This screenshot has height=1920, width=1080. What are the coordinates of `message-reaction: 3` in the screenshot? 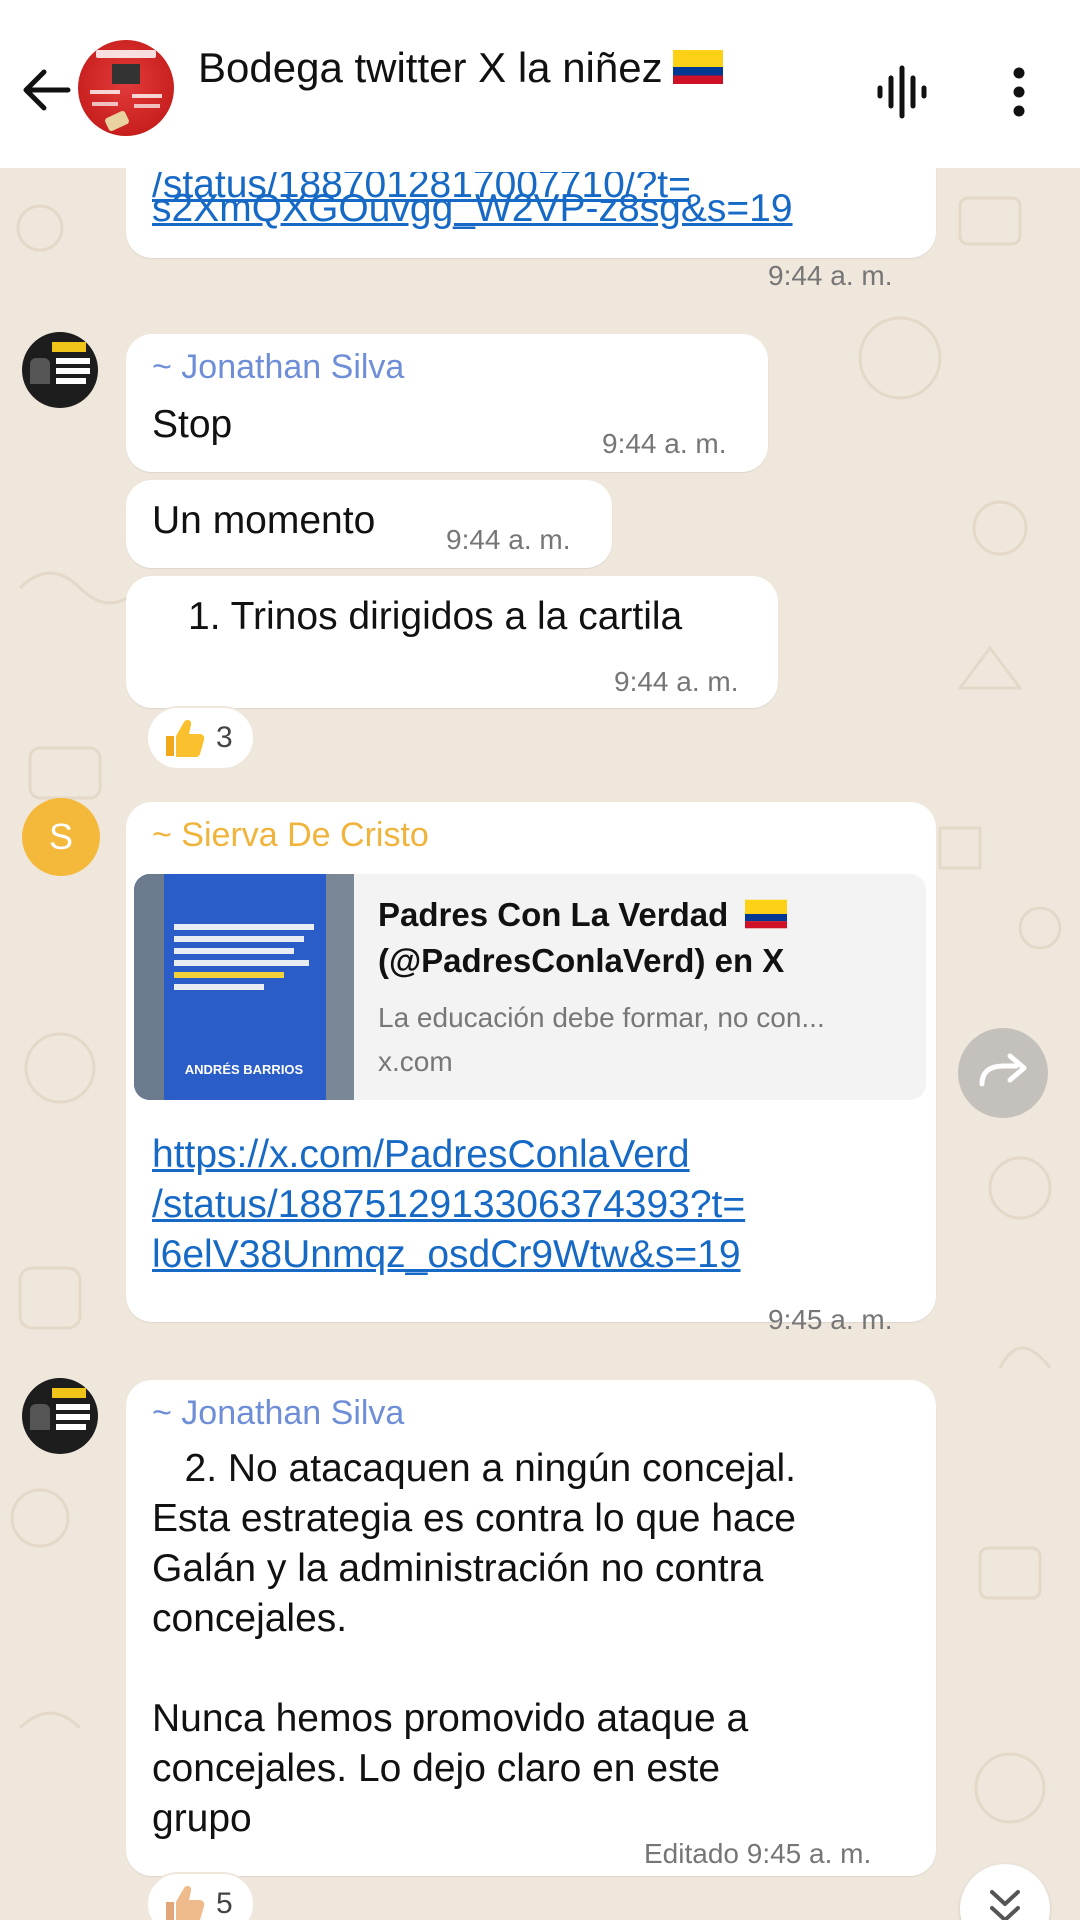 It's located at (200, 738).